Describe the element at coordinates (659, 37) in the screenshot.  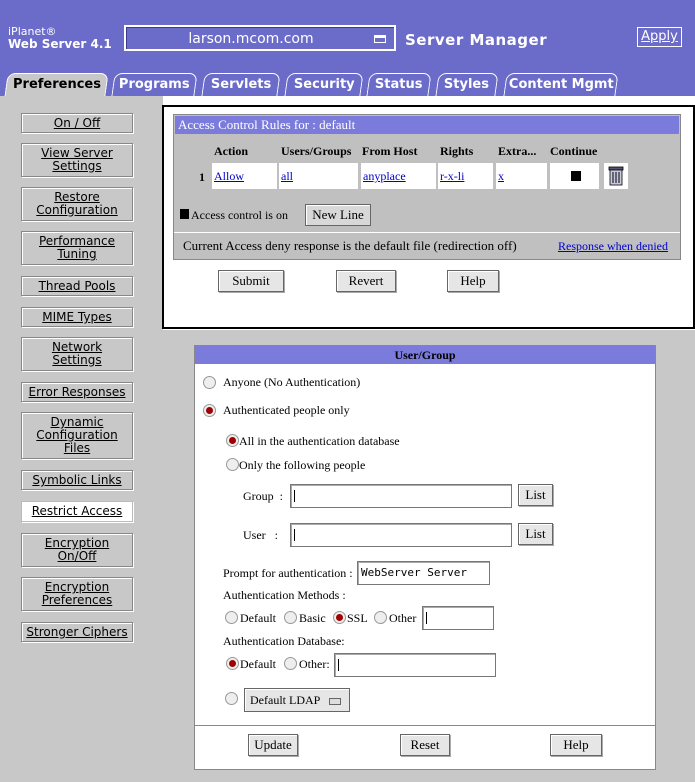
I see `apply-button: Apply` at that location.